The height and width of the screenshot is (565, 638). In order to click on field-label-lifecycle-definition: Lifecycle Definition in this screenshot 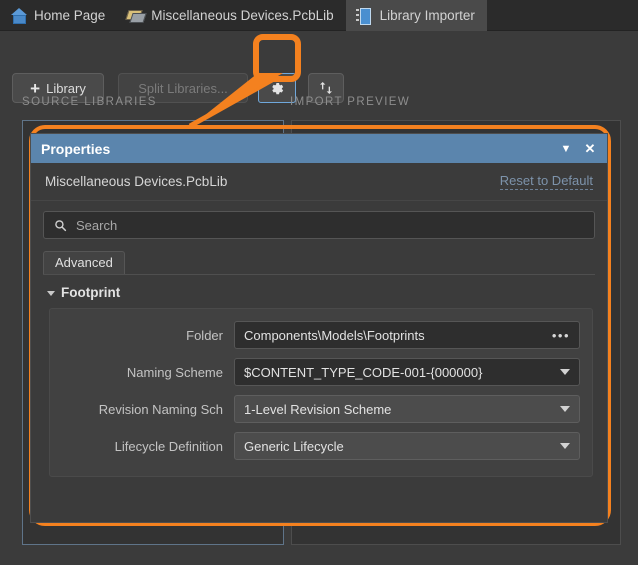, I will do `click(168, 446)`.